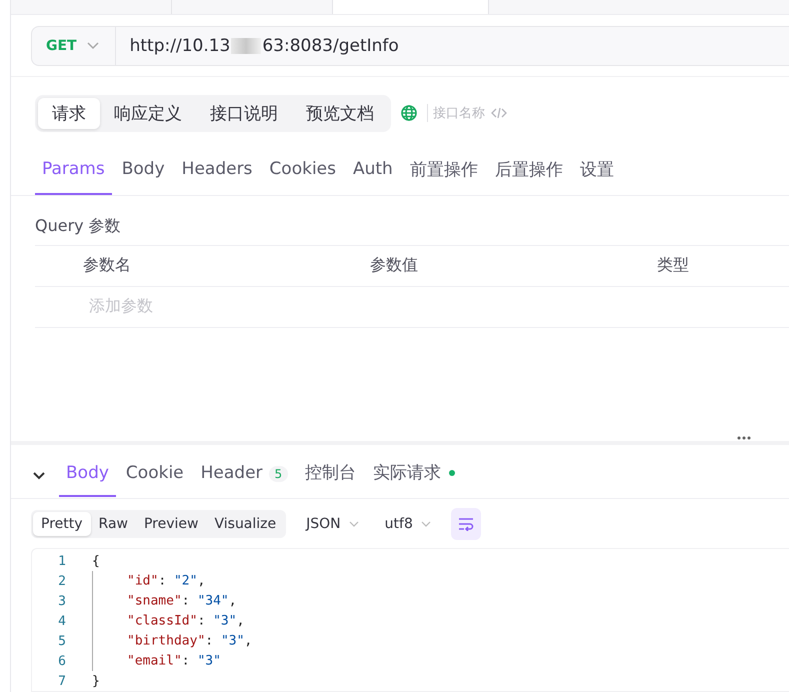  Describe the element at coordinates (596, 172) in the screenshot. I see `request-tab: 设置` at that location.